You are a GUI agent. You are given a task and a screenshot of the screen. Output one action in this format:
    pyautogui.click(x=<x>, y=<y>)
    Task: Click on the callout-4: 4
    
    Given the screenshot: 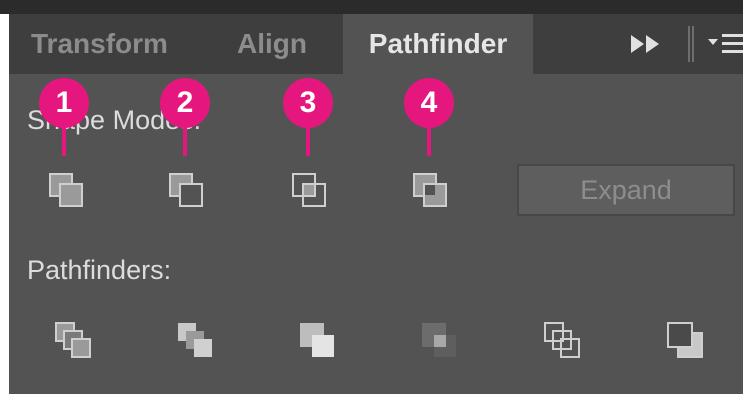 What is the action you would take?
    pyautogui.click(x=429, y=118)
    